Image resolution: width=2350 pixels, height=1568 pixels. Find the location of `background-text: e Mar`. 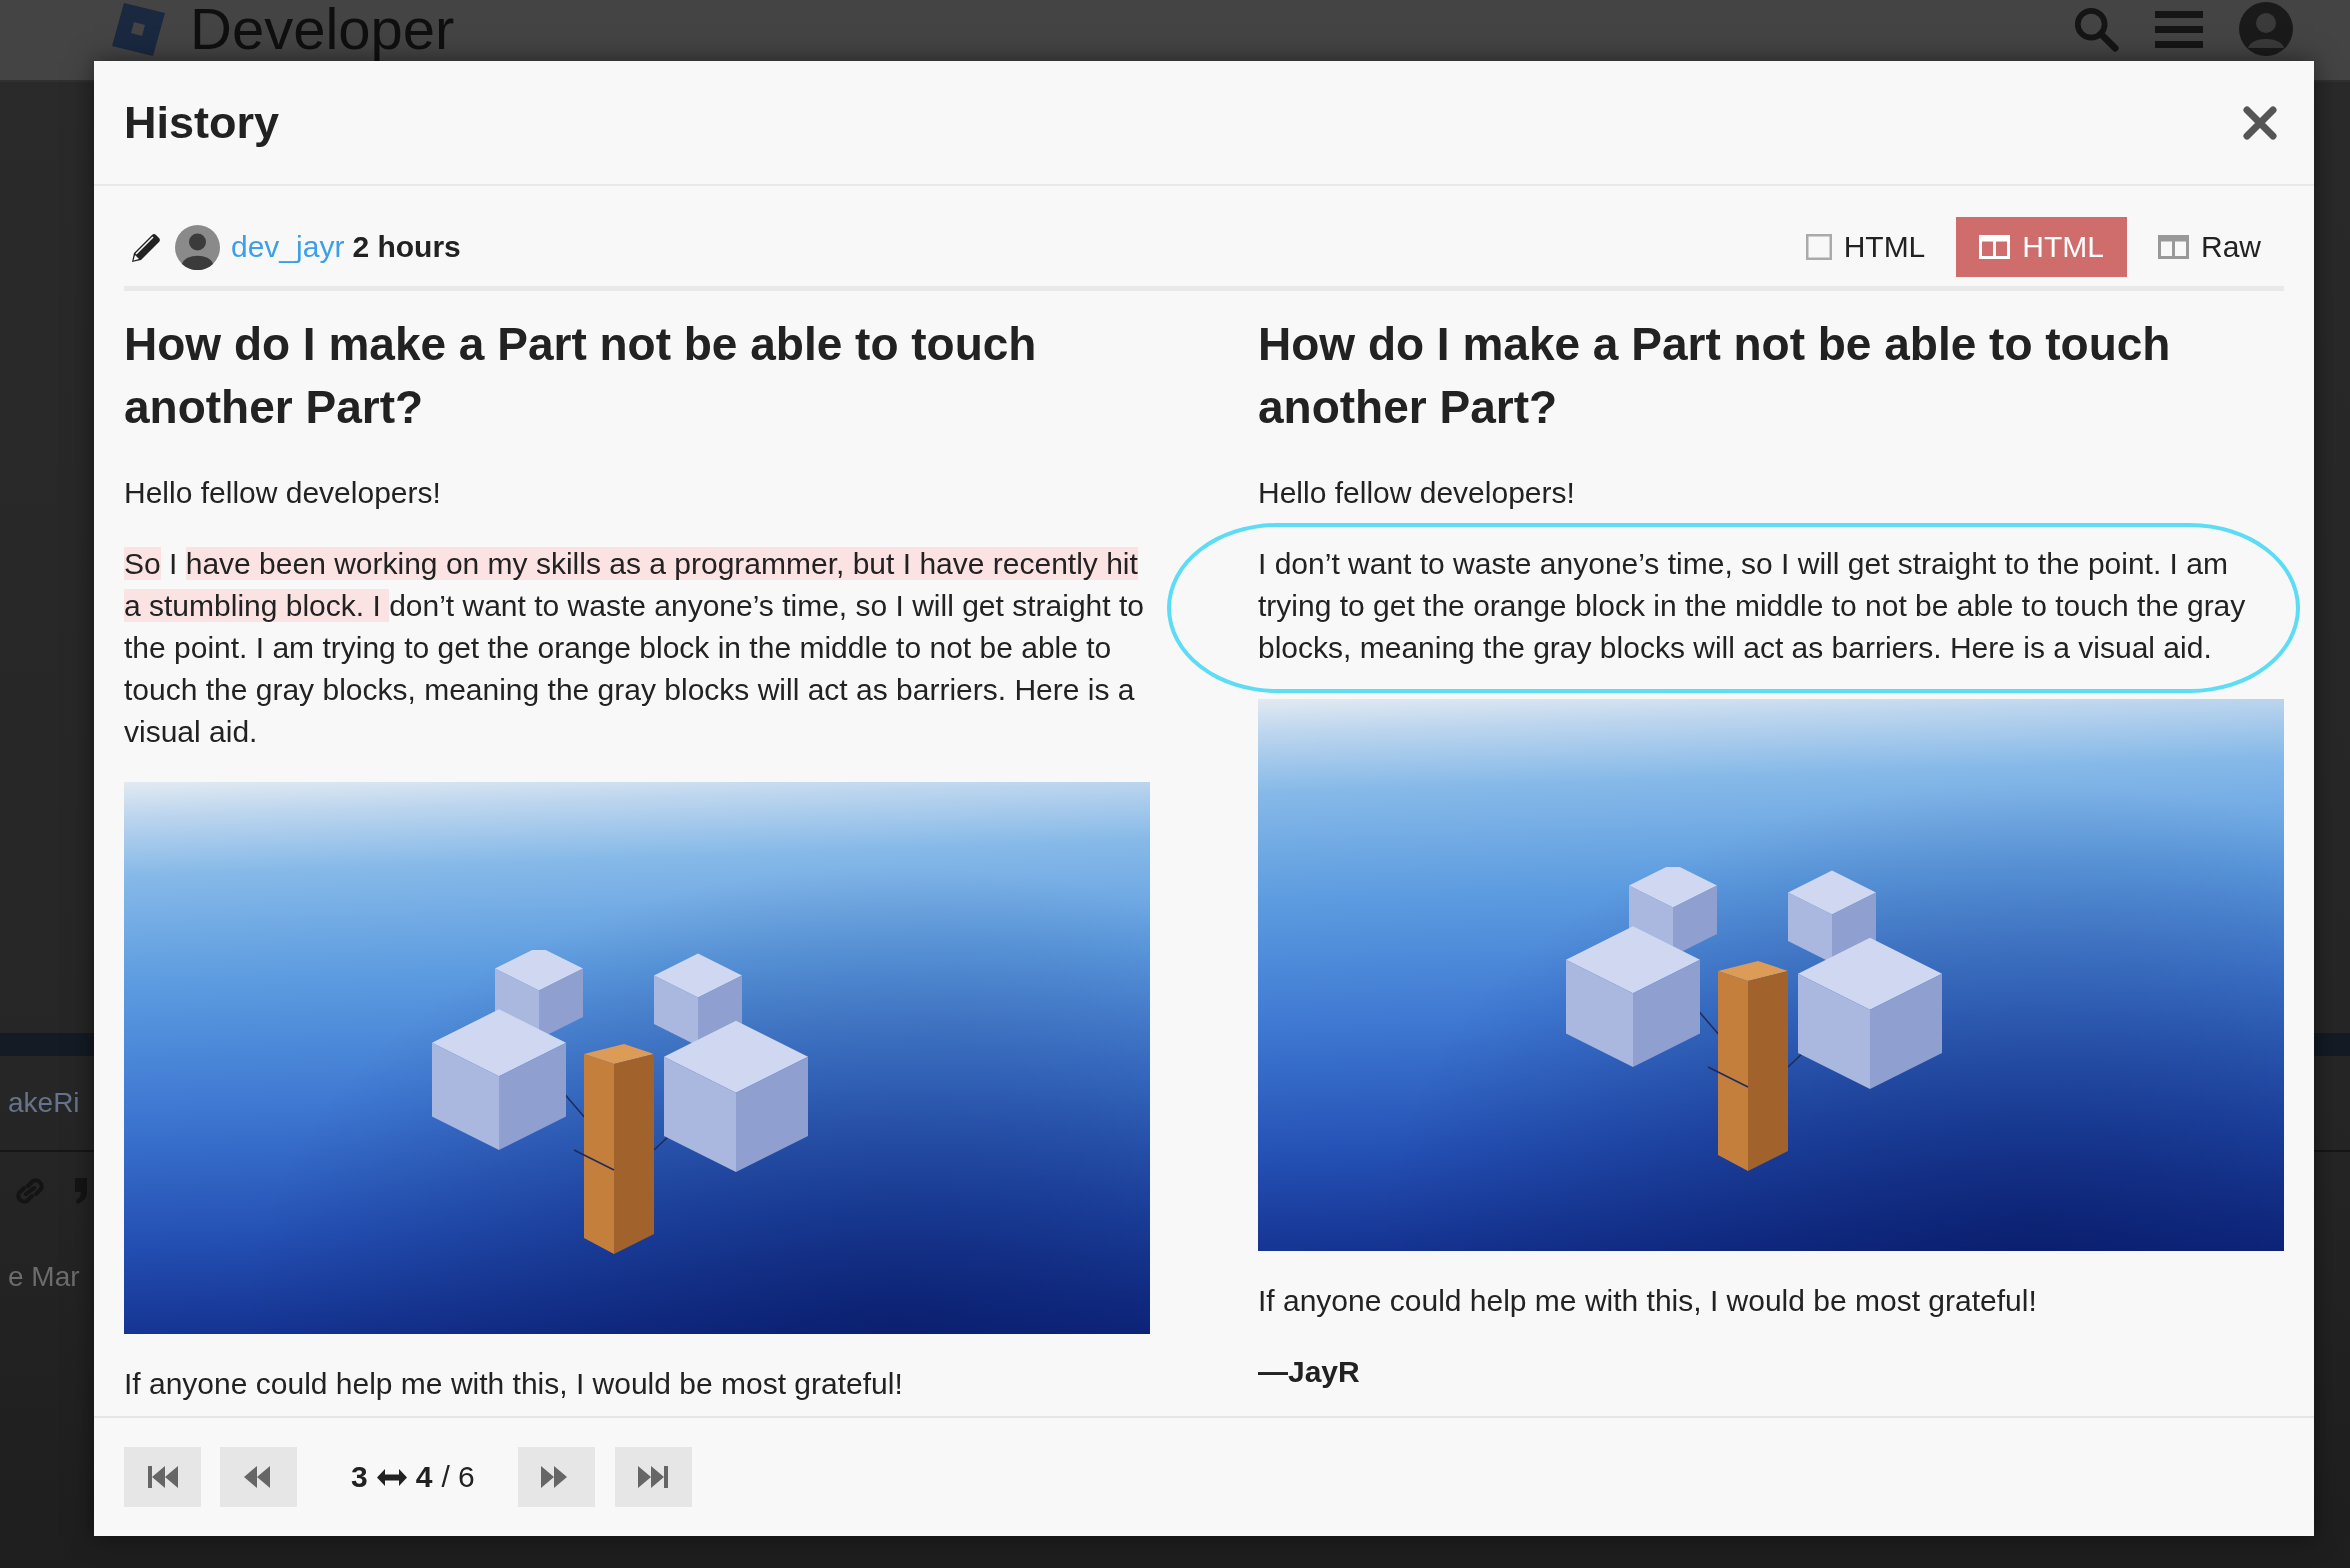

background-text: e Mar is located at coordinates (43, 1277).